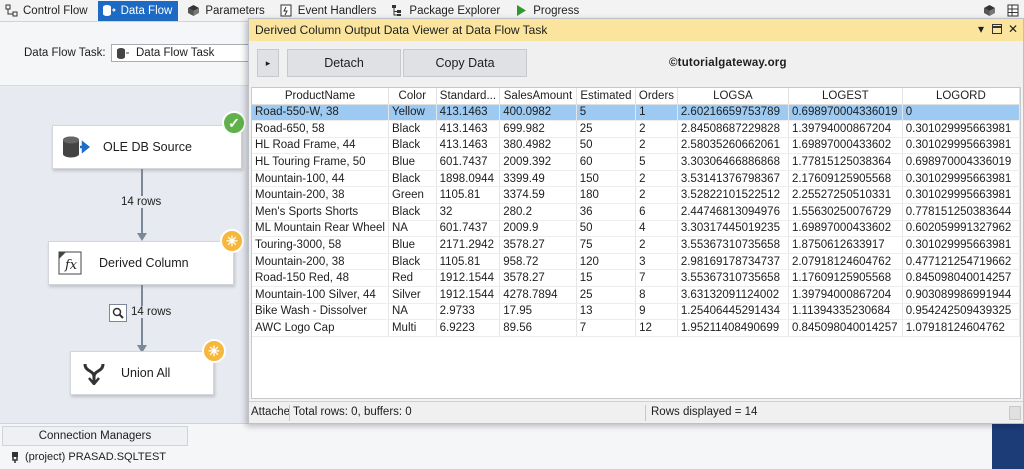 The width and height of the screenshot is (1024, 469). I want to click on table-cell: 3, so click(656, 262).